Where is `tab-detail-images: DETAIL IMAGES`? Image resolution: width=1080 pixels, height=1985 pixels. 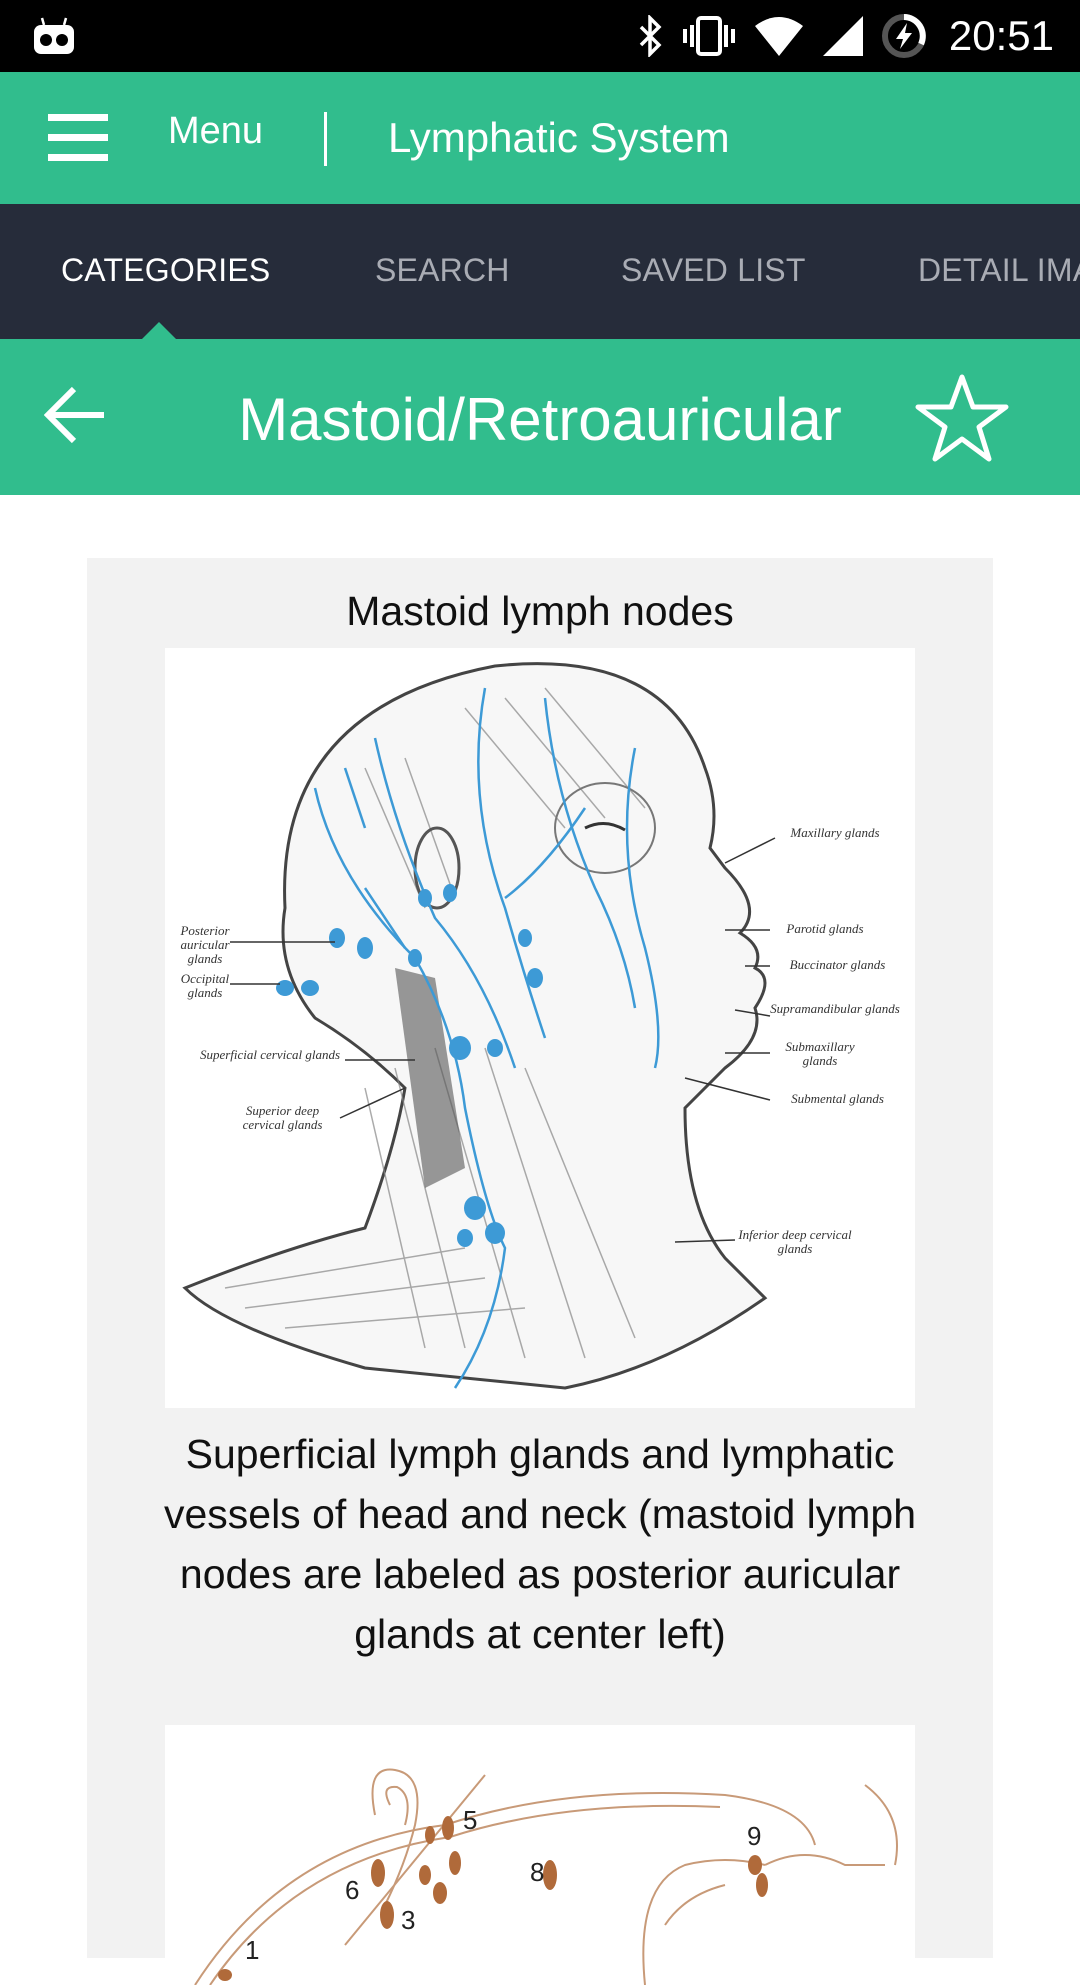
tab-detail-images: DETAIL IMAGES is located at coordinates (999, 270).